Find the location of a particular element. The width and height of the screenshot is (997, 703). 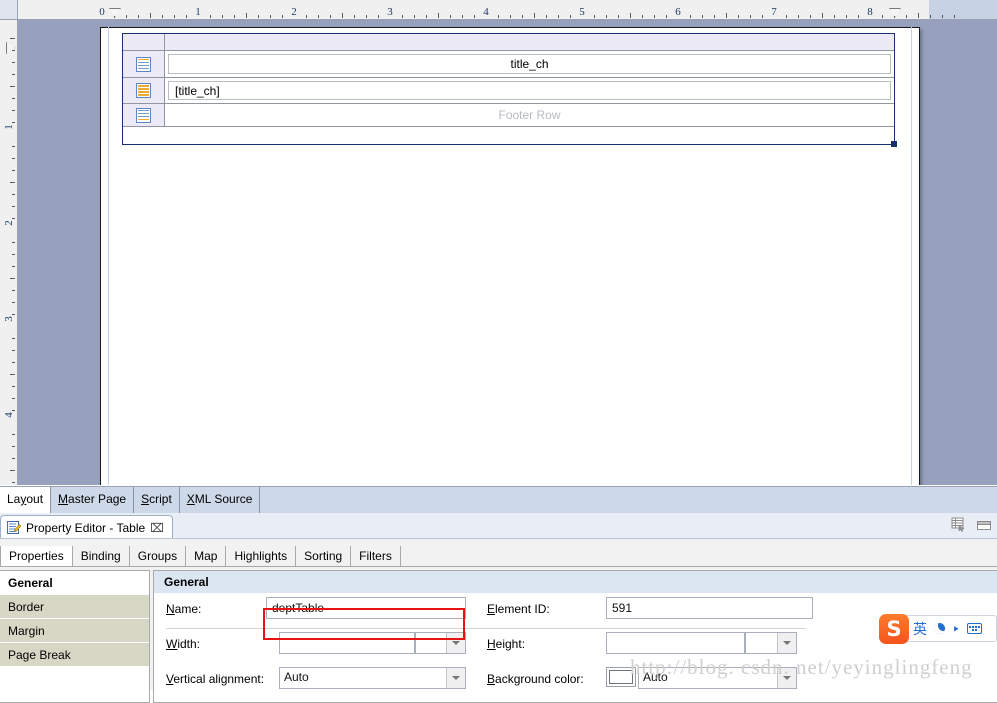

table-footer-cell: Footer Row is located at coordinates (529, 115).